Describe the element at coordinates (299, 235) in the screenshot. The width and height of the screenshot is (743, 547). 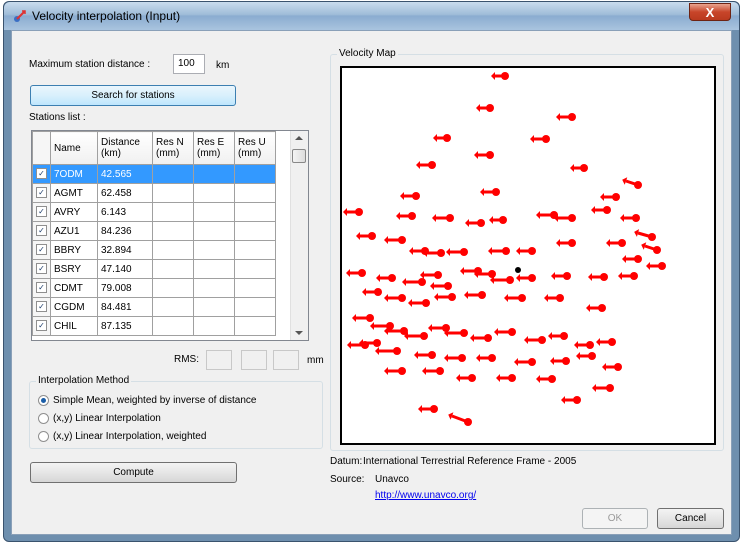
I see `stations-scrollbar` at that location.